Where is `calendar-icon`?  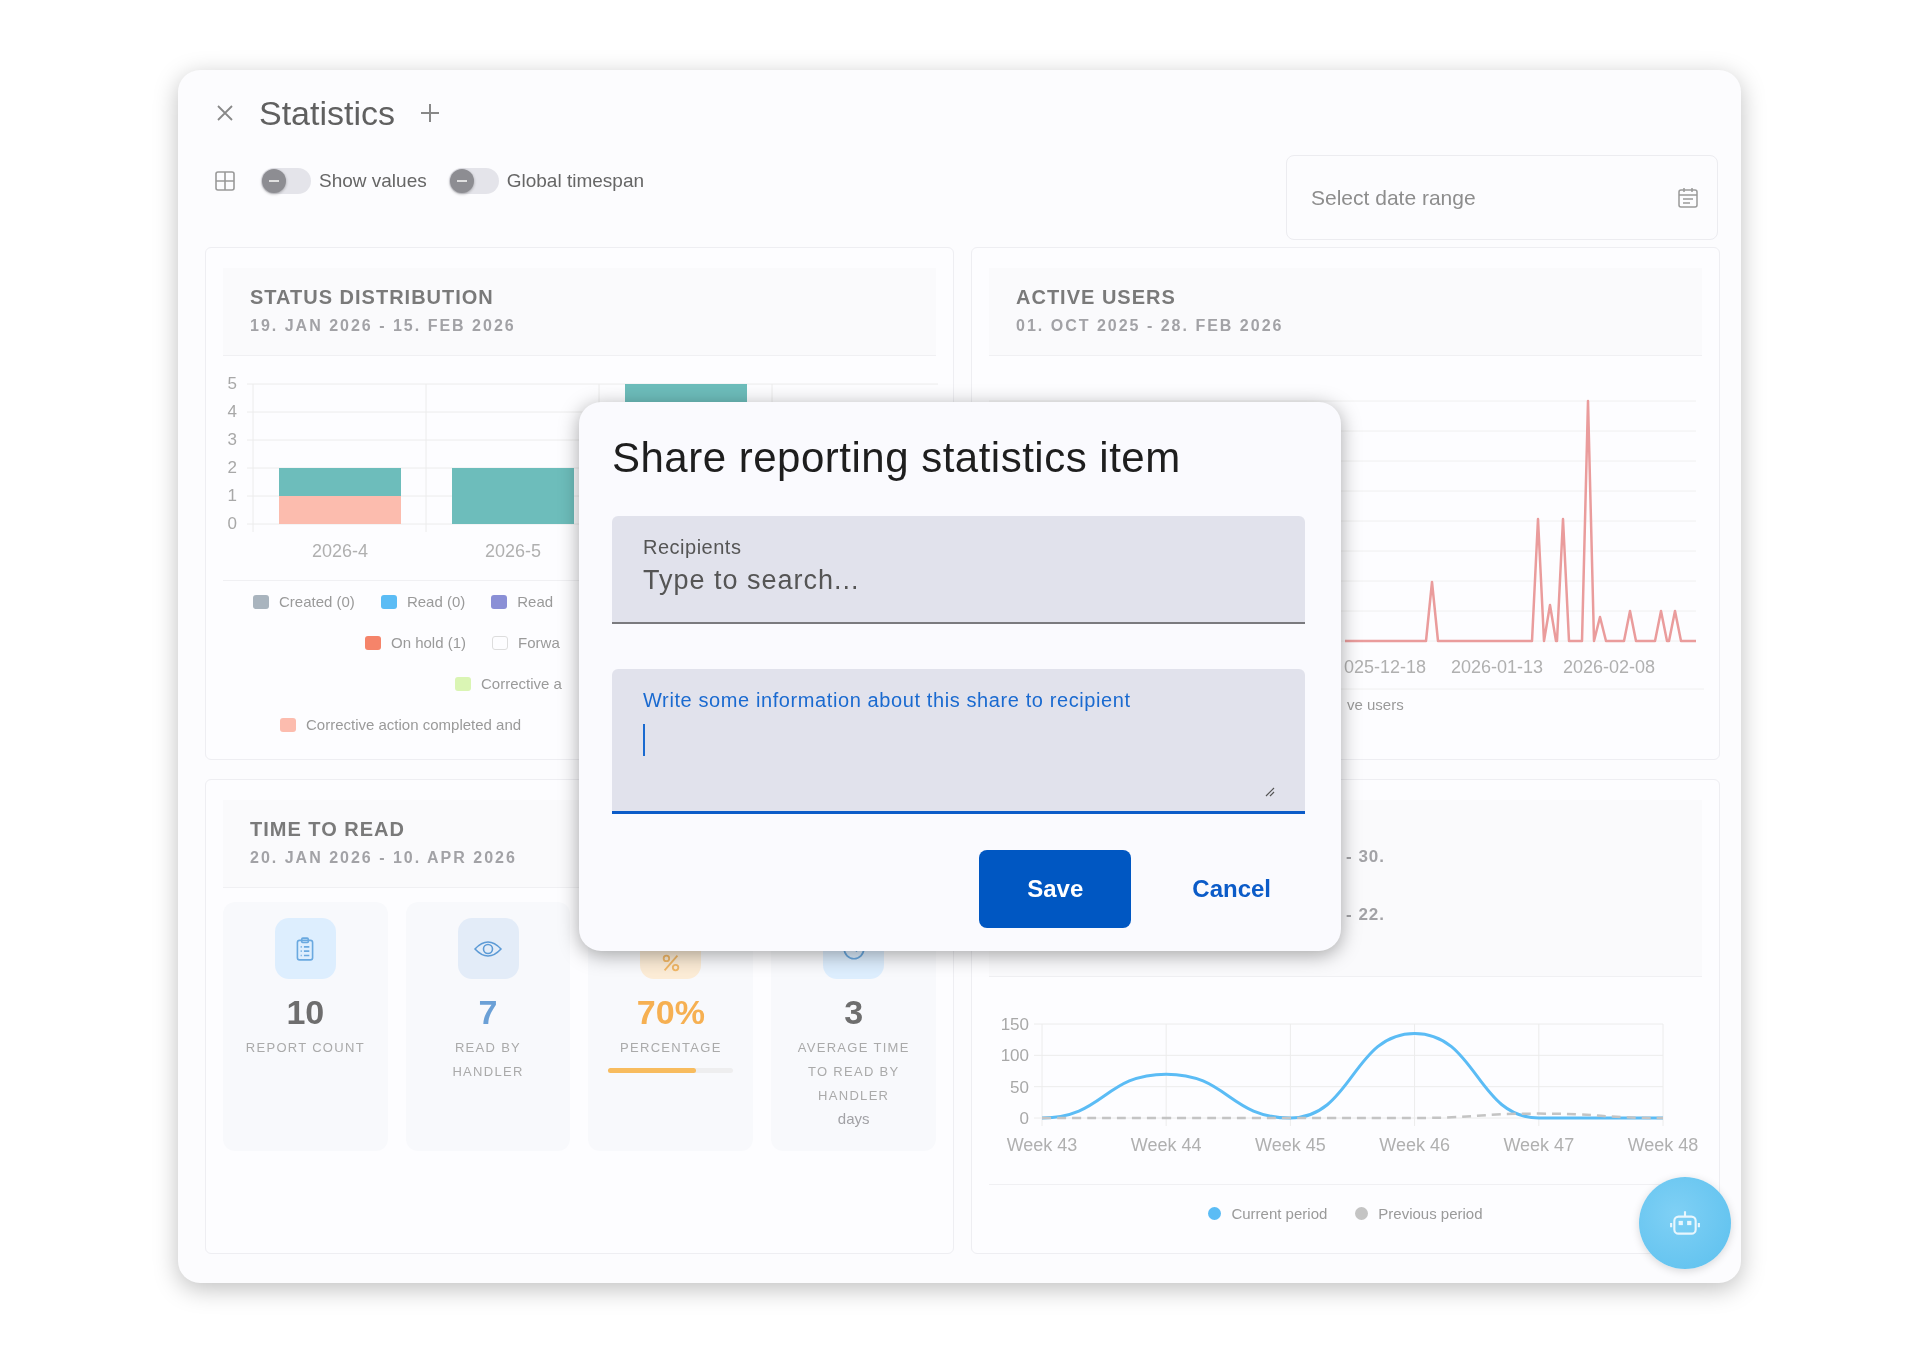 calendar-icon is located at coordinates (1688, 197).